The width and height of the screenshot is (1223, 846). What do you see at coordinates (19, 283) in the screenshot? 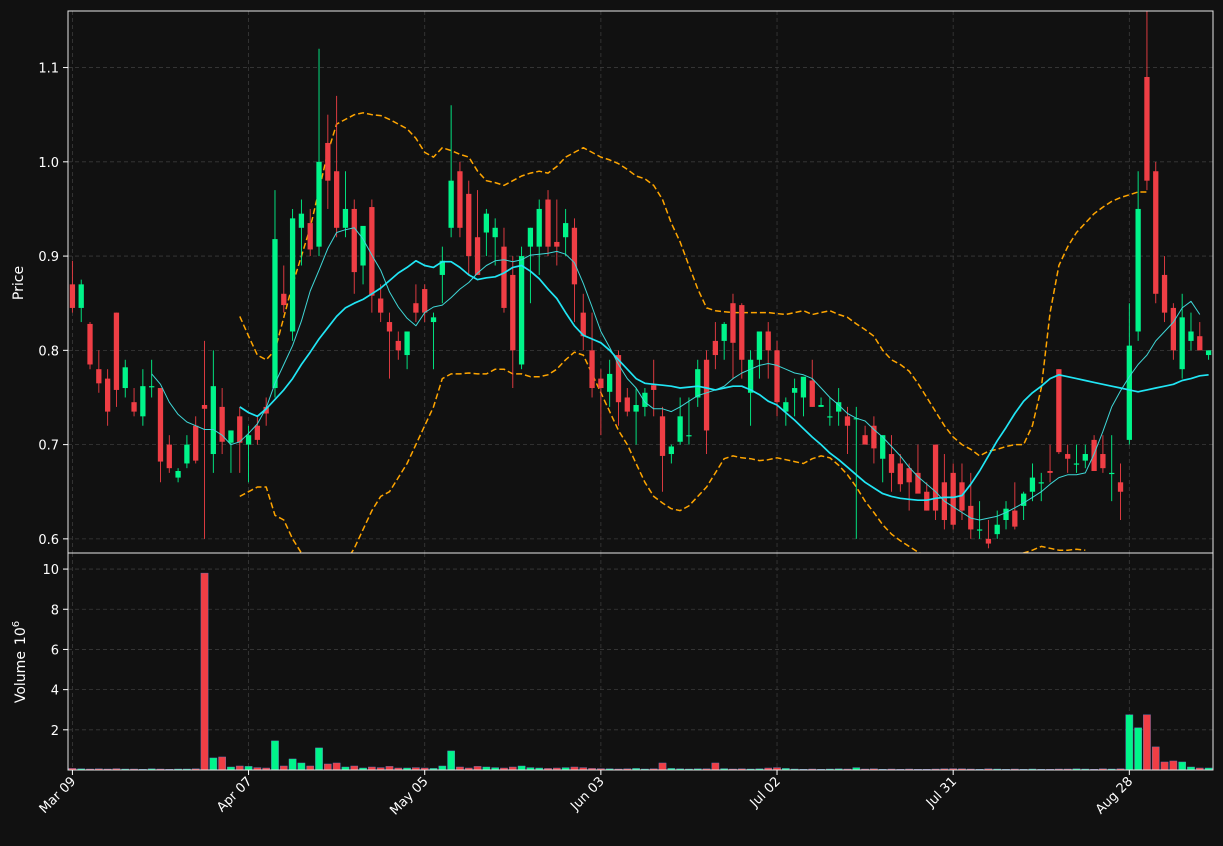
I see `price-axis-label: Price` at bounding box center [19, 283].